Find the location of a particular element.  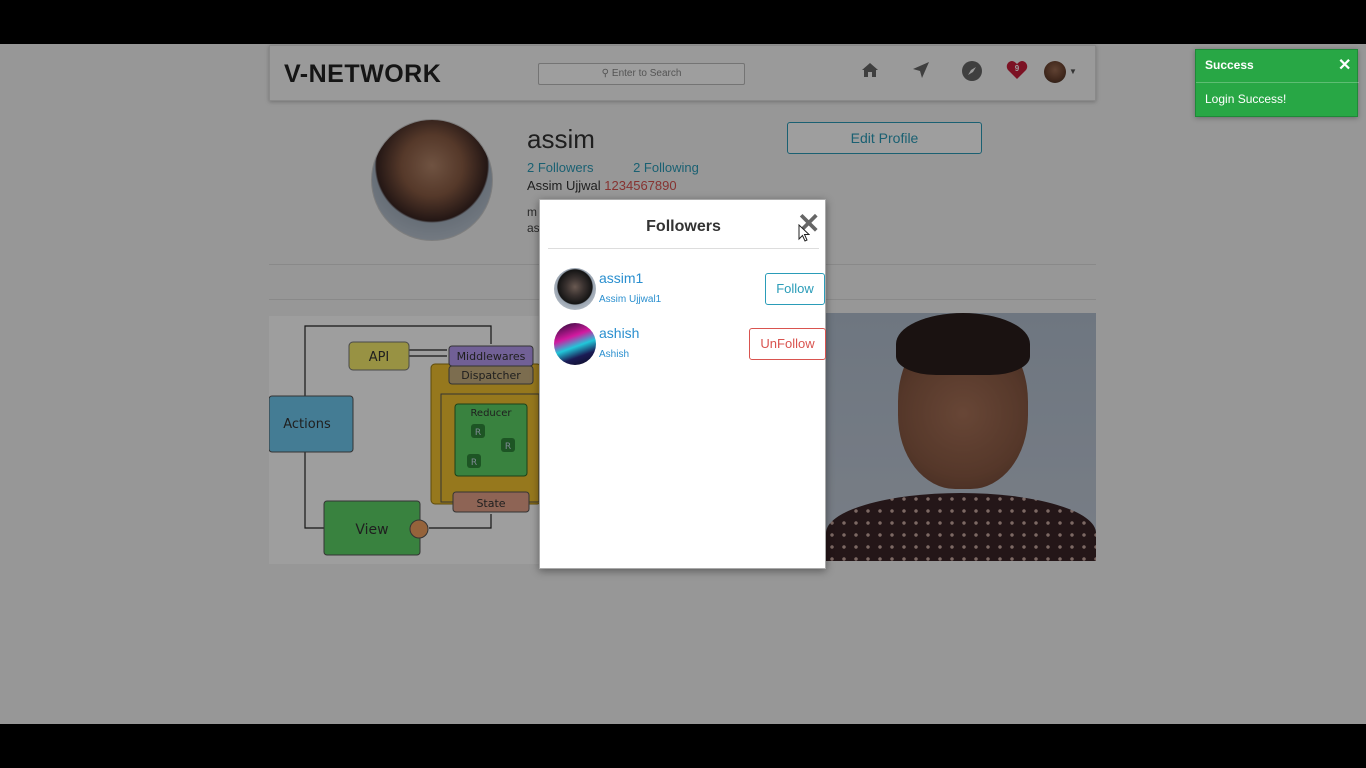

list-item: ashish Ashish UnFollow is located at coordinates (690, 345).